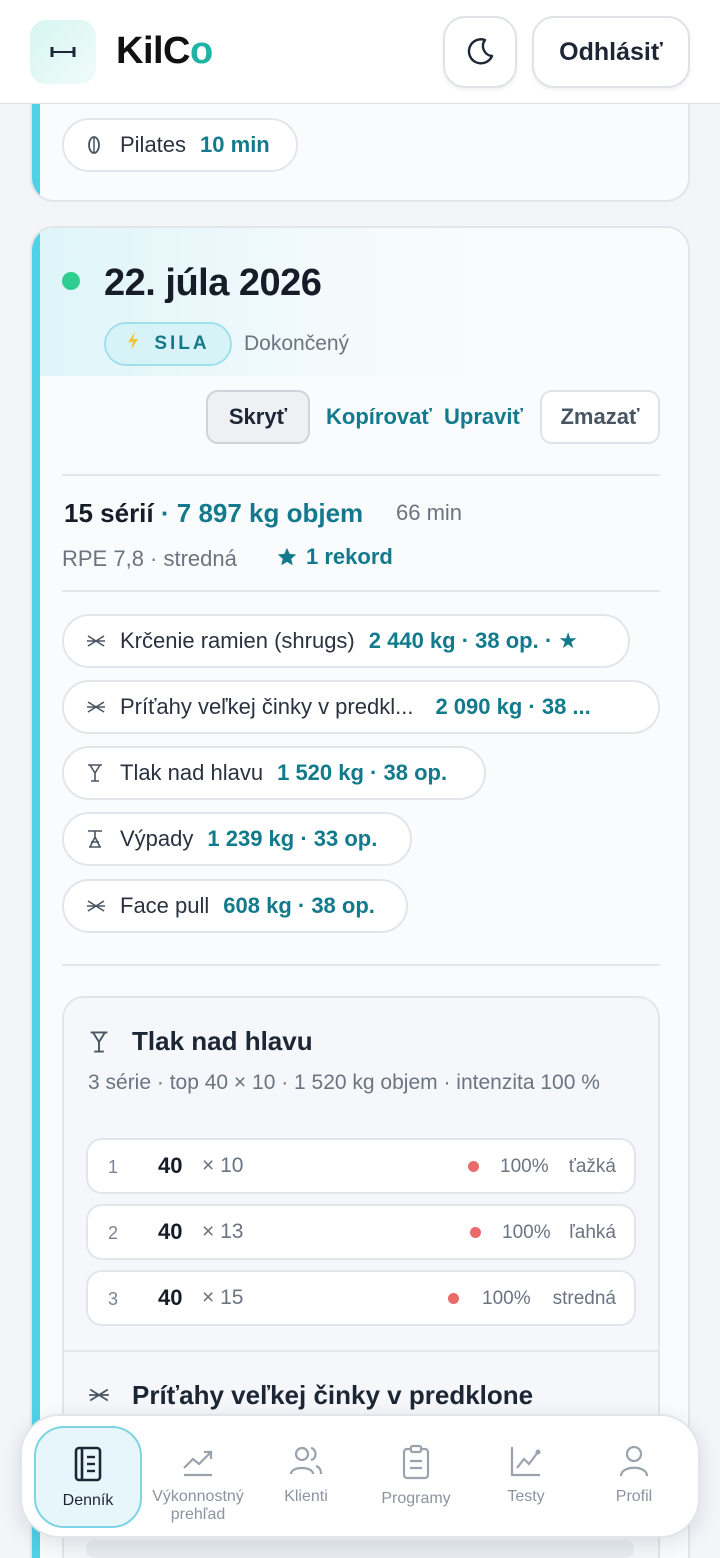 The image size is (720, 1558). Describe the element at coordinates (109, 513) in the screenshot. I see `sets-count: 15 sérií` at that location.